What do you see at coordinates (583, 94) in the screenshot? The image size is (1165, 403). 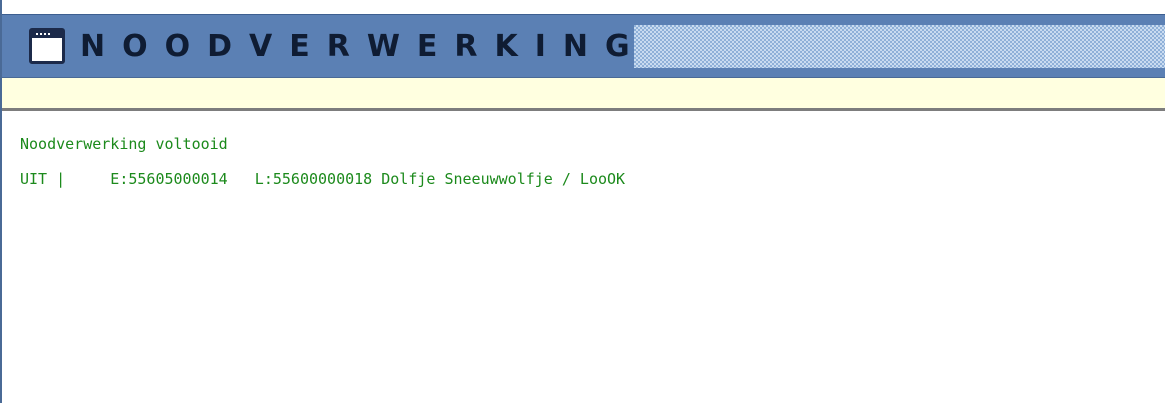 I see `info-bar` at bounding box center [583, 94].